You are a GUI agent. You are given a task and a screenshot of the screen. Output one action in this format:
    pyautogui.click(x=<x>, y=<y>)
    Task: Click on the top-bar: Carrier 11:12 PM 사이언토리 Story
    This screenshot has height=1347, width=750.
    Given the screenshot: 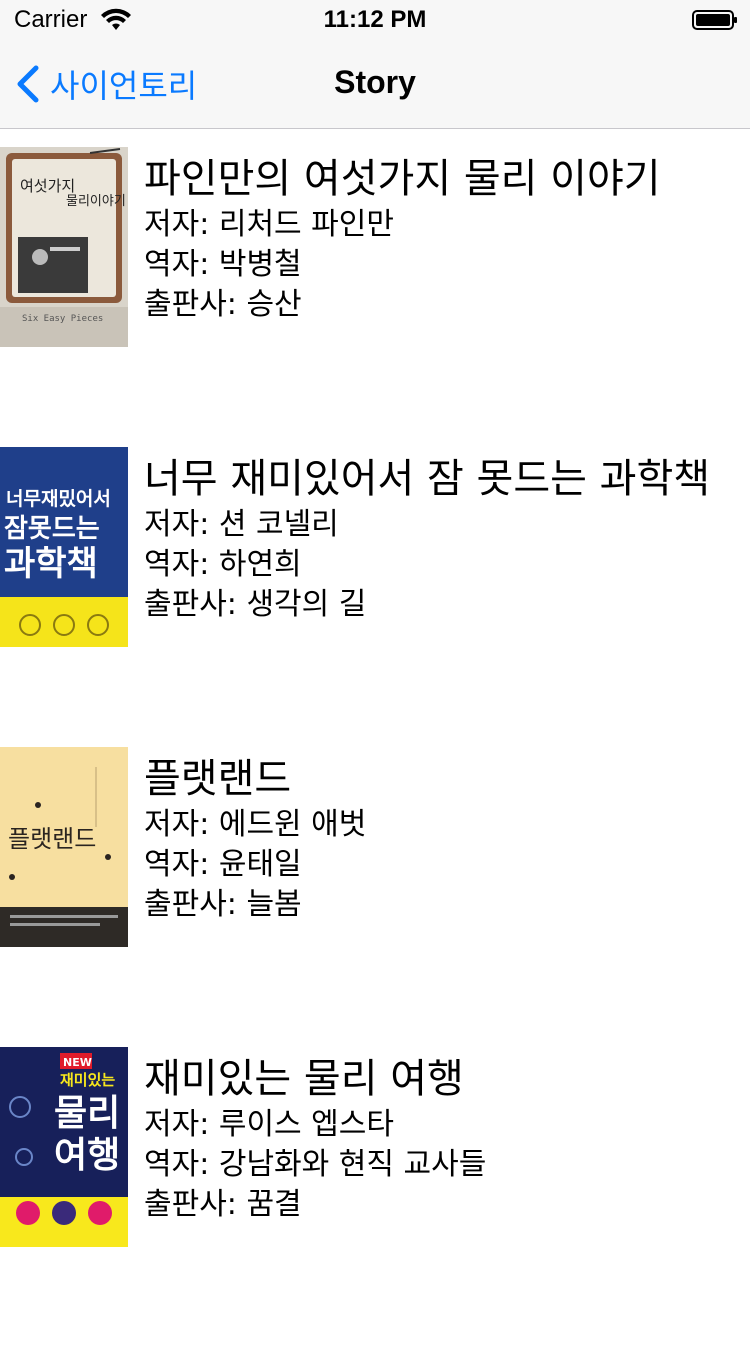 What is the action you would take?
    pyautogui.click(x=375, y=64)
    